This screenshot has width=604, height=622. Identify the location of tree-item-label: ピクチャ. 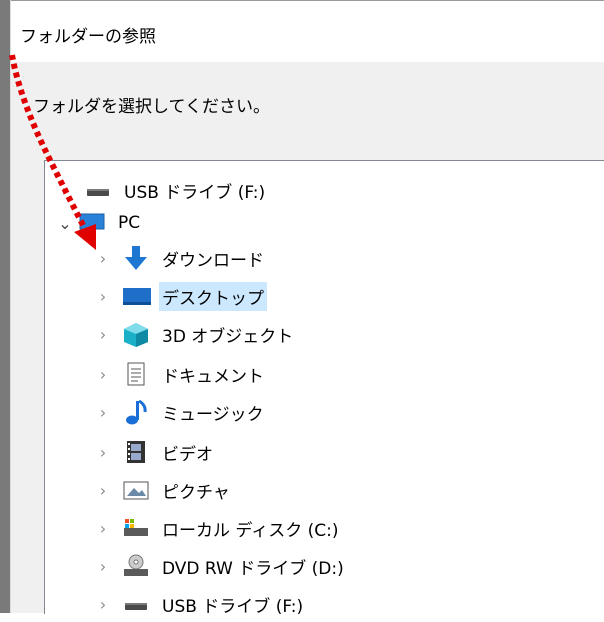
(196, 492).